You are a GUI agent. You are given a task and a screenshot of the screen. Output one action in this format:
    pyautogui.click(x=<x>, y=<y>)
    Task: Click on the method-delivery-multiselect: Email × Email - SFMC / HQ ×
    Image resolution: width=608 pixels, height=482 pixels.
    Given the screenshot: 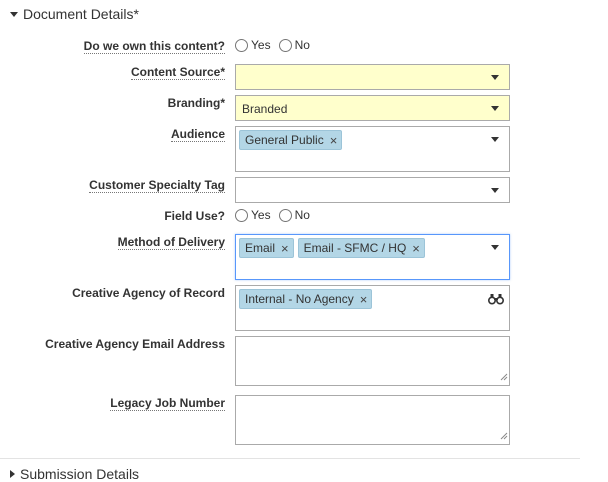 What is the action you would take?
    pyautogui.click(x=372, y=257)
    